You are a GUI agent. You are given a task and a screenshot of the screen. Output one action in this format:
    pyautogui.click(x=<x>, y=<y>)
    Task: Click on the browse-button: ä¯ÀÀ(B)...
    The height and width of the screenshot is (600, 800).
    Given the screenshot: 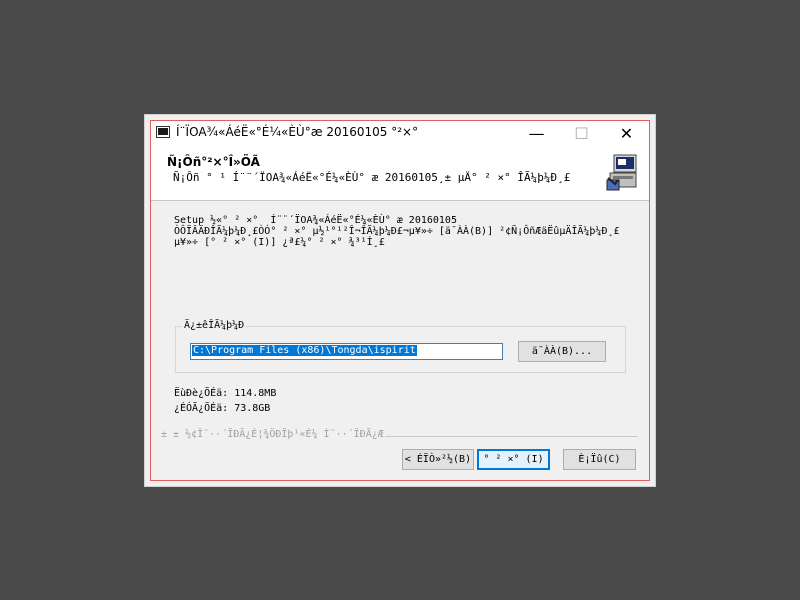 What is the action you would take?
    pyautogui.click(x=562, y=351)
    